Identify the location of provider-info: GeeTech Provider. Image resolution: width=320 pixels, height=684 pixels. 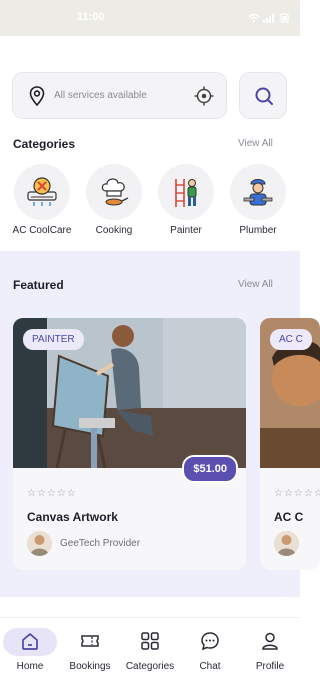
(83, 543).